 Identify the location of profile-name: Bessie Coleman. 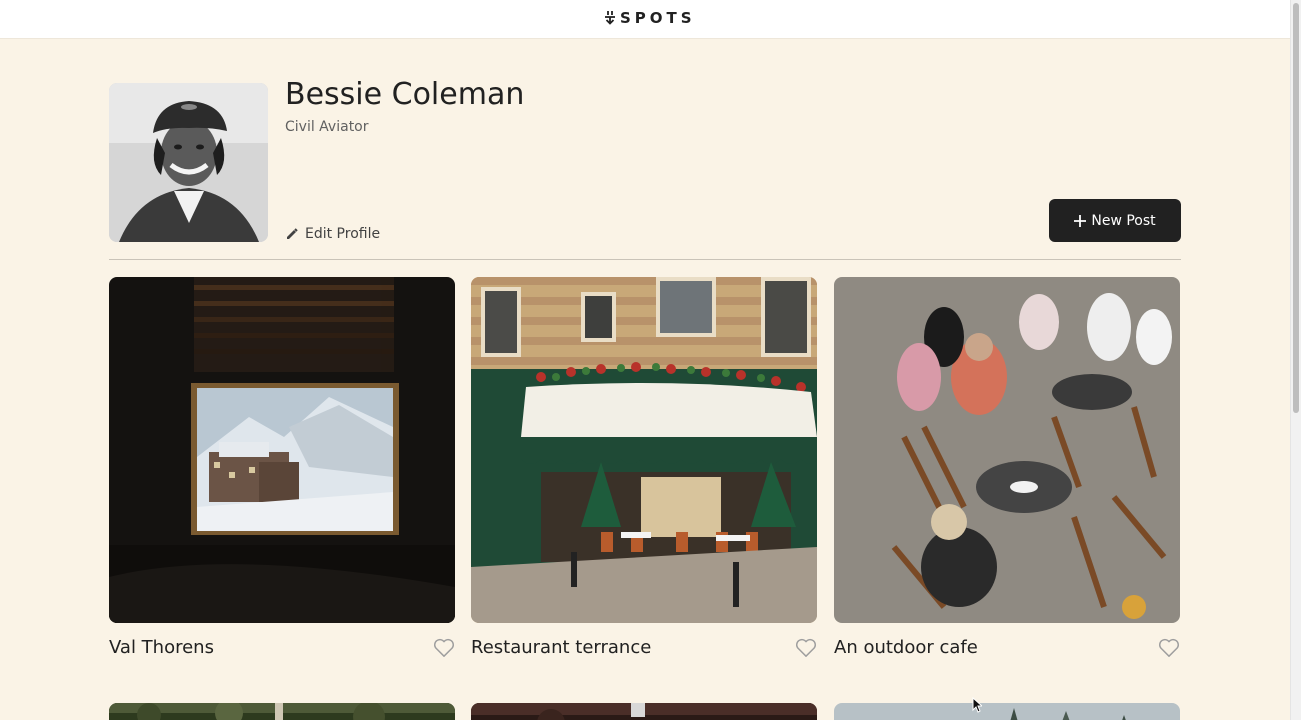
(405, 94).